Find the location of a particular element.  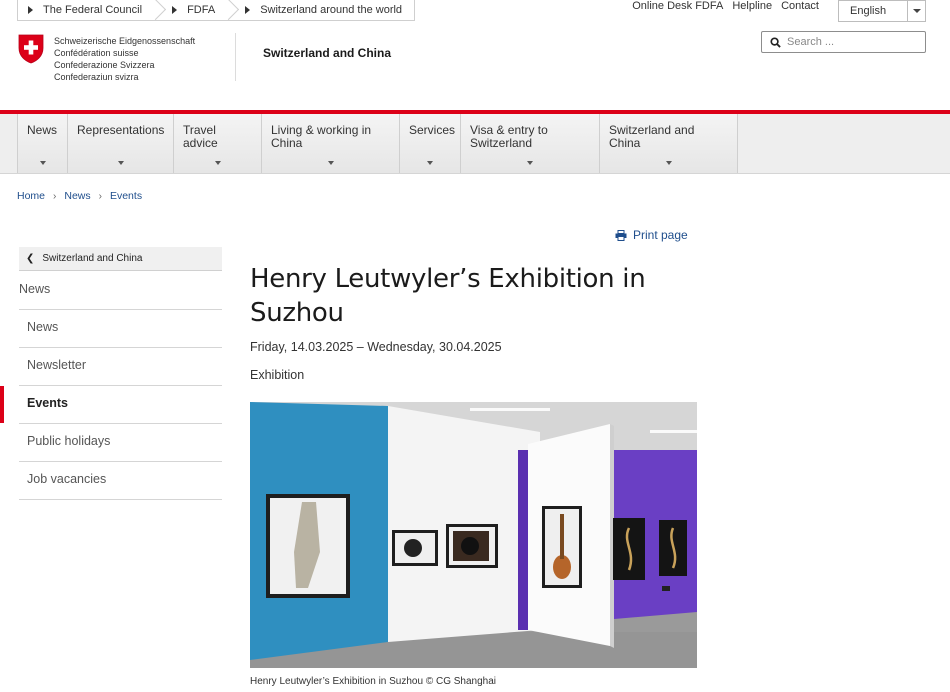

sidebar-back-link: ❮ Switzerland and China is located at coordinates (120, 259).